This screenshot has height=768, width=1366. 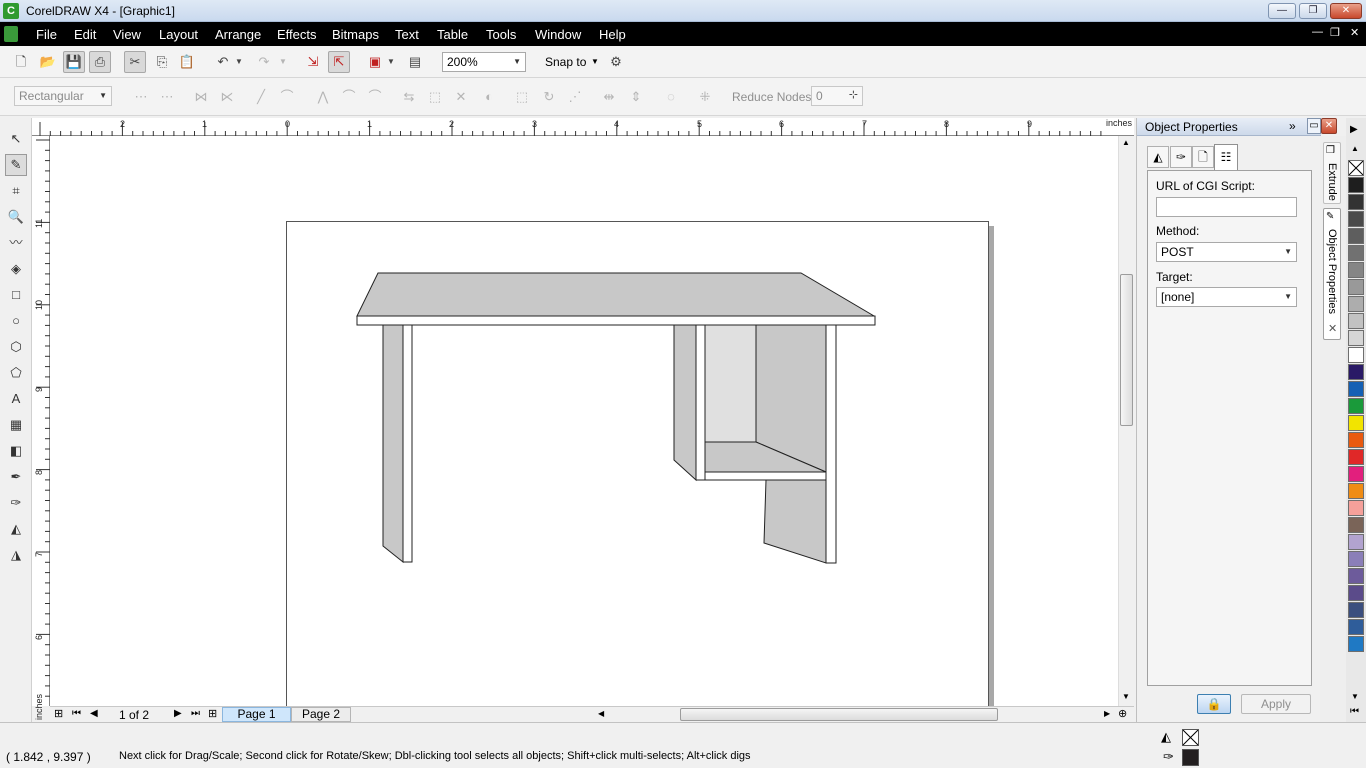 What do you see at coordinates (187, 62) in the screenshot?
I see `paste-icon: 📋` at bounding box center [187, 62].